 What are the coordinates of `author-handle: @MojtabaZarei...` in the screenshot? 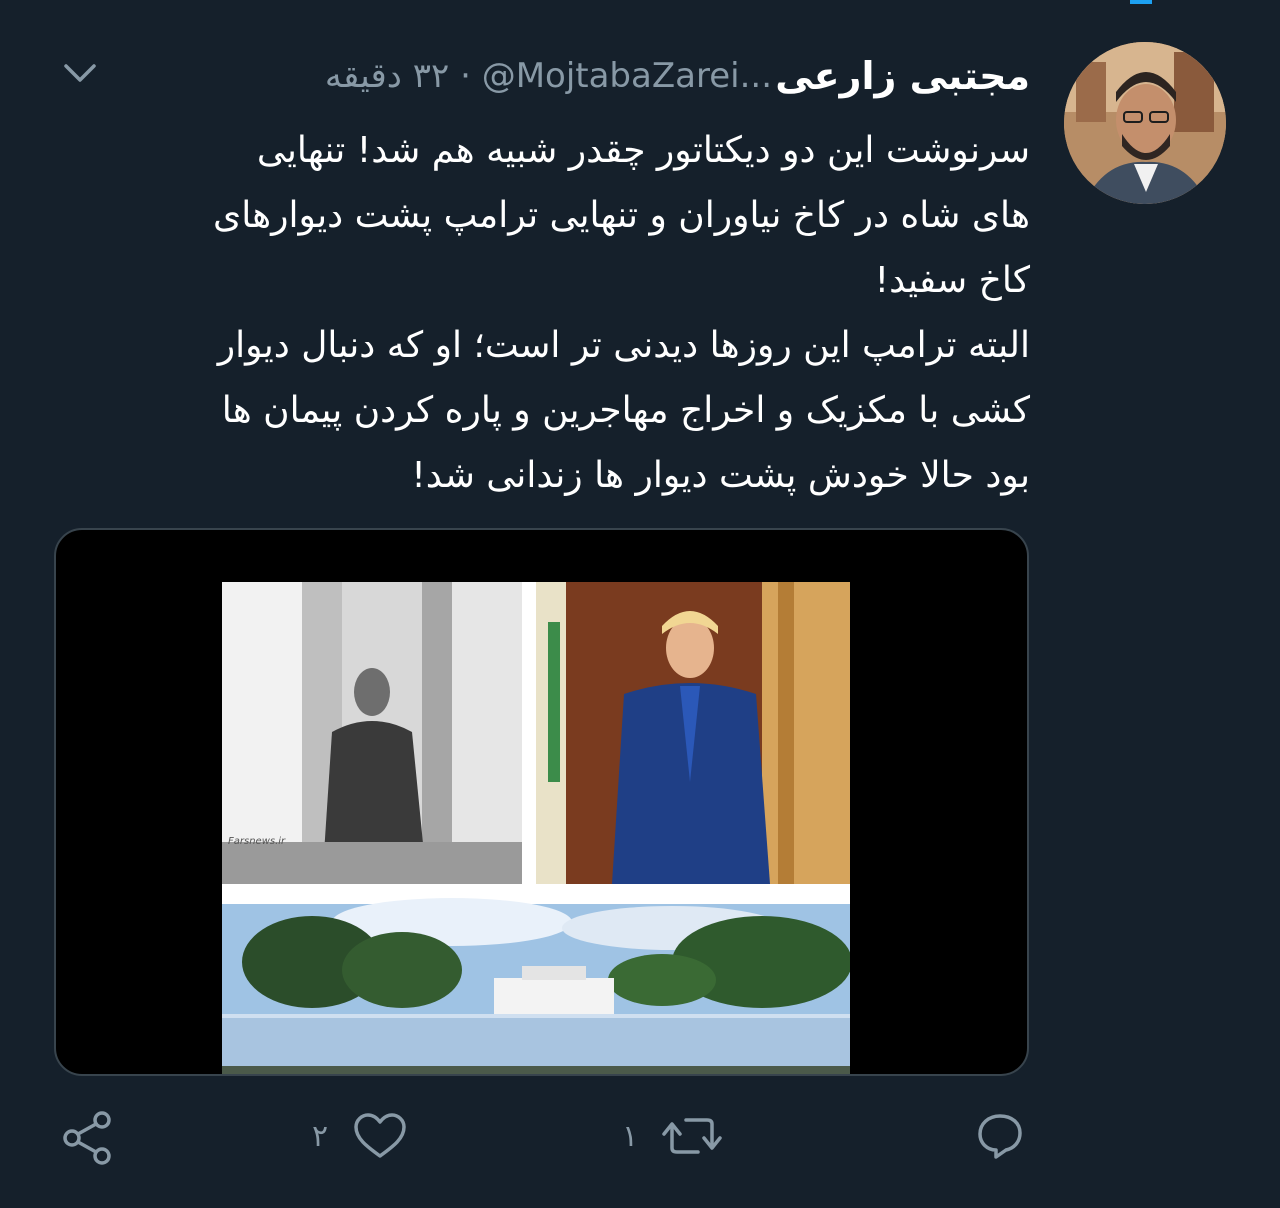 It's located at (627, 76).